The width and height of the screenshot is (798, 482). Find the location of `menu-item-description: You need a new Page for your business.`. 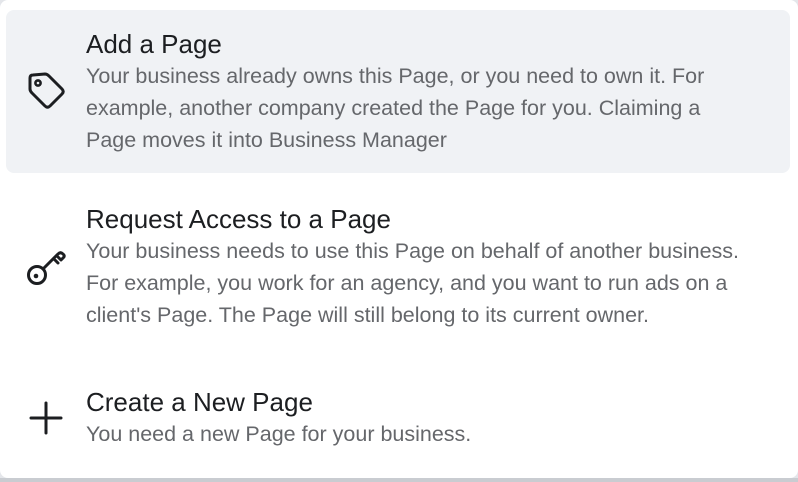

menu-item-description: You need a new Page for your business. is located at coordinates (279, 434).